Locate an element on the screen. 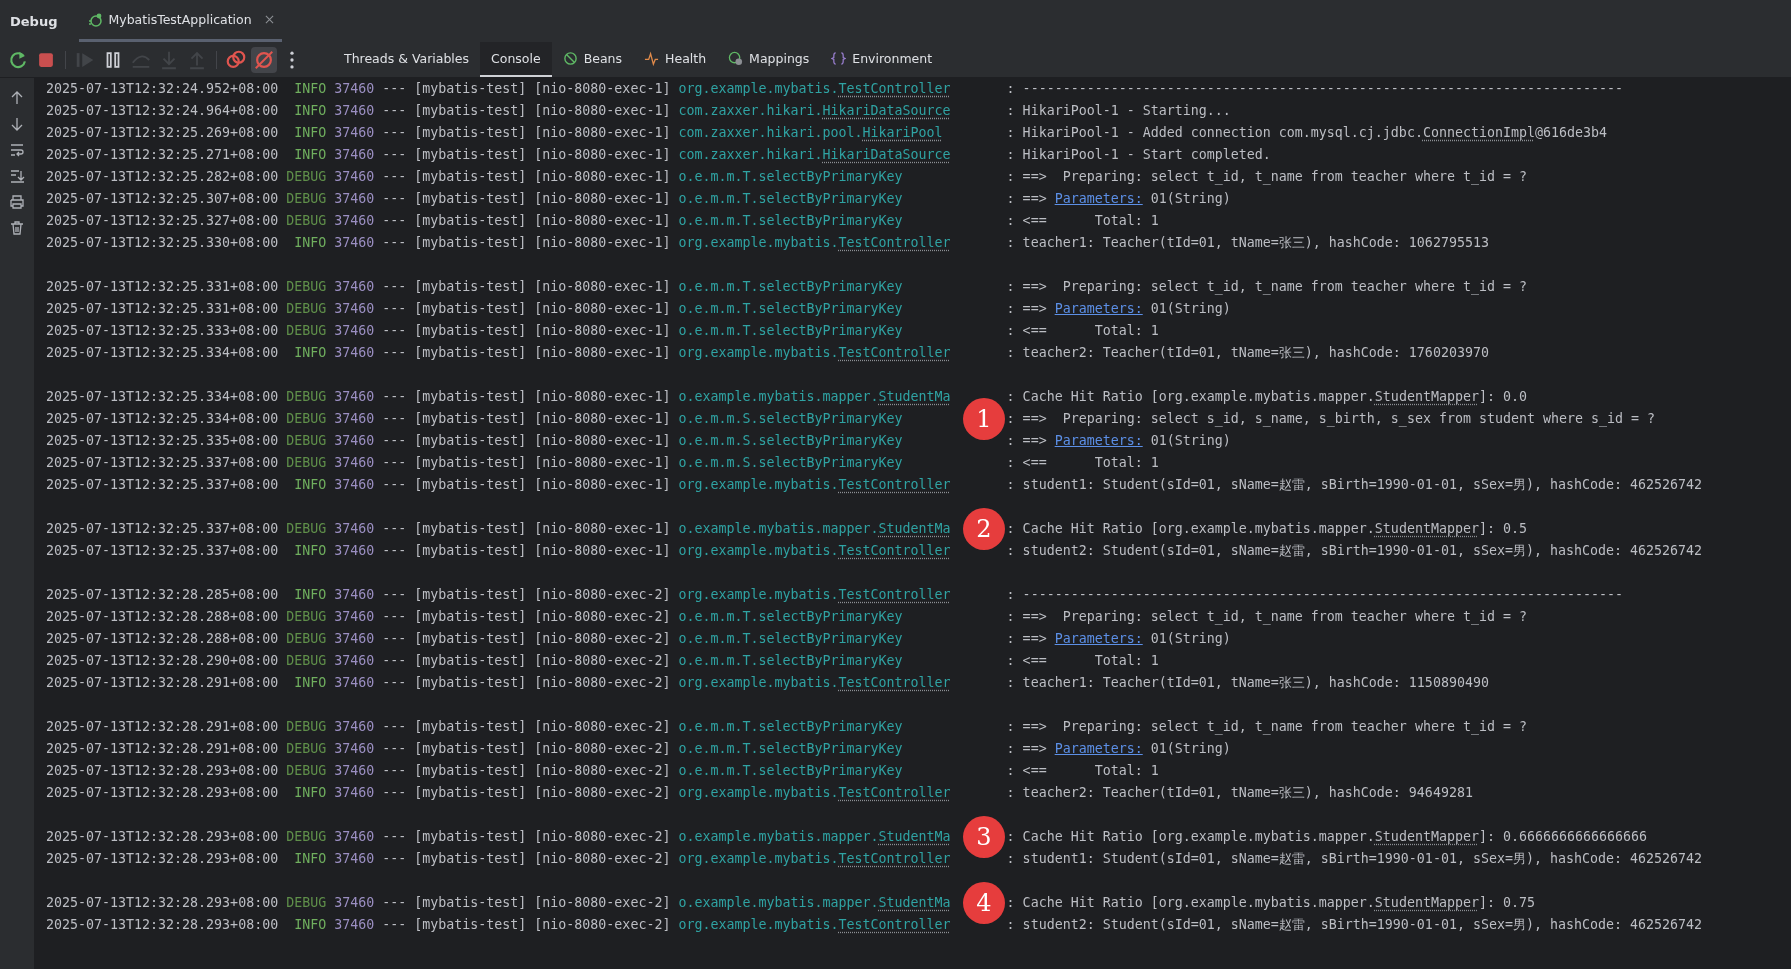 The image size is (1791, 969). soft-wrap-icon is located at coordinates (17, 150).